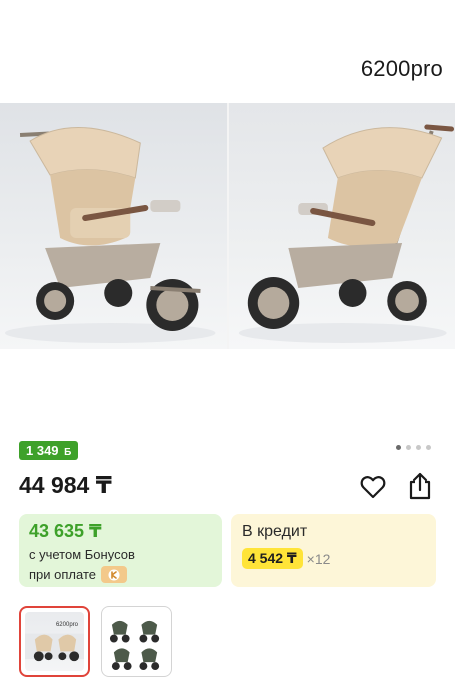 The width and height of the screenshot is (455, 699). I want to click on share-button, so click(420, 486).